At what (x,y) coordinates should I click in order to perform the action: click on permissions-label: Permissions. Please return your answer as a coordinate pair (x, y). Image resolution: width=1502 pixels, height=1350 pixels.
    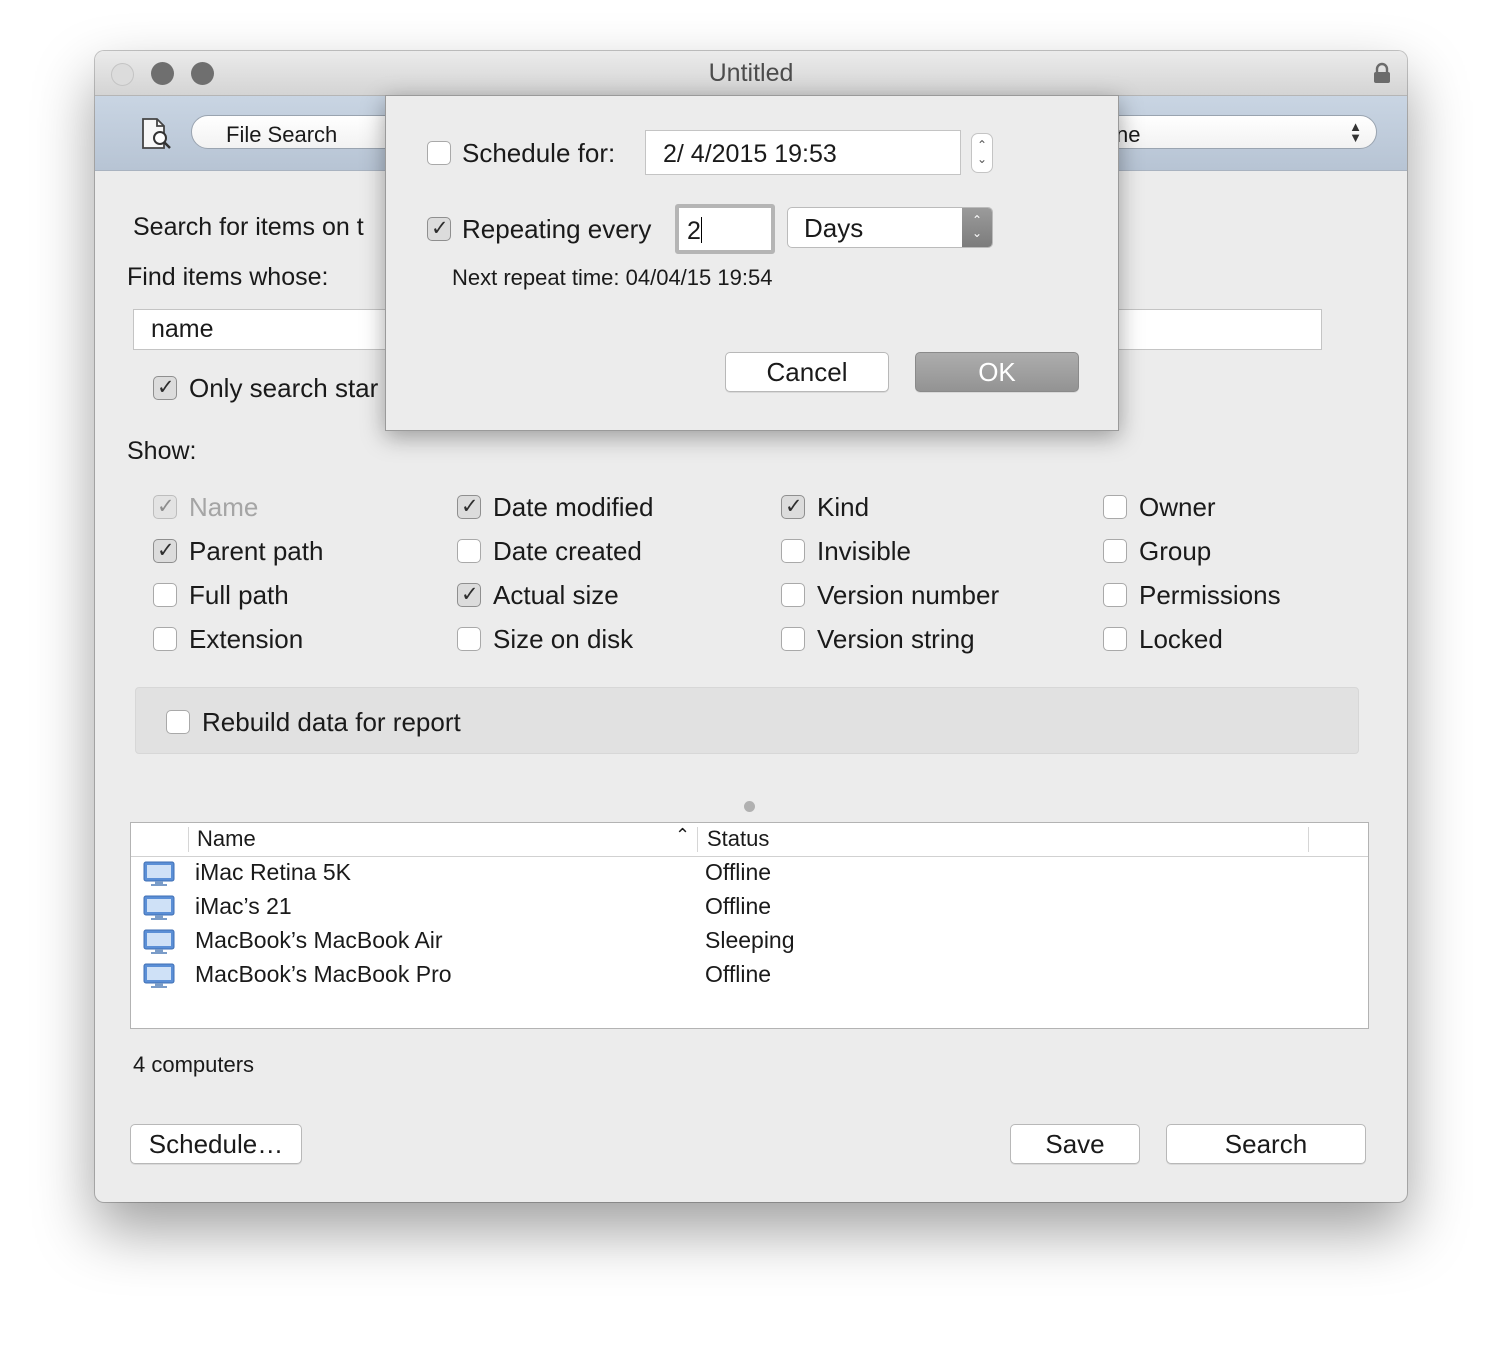
    Looking at the image, I should click on (1210, 595).